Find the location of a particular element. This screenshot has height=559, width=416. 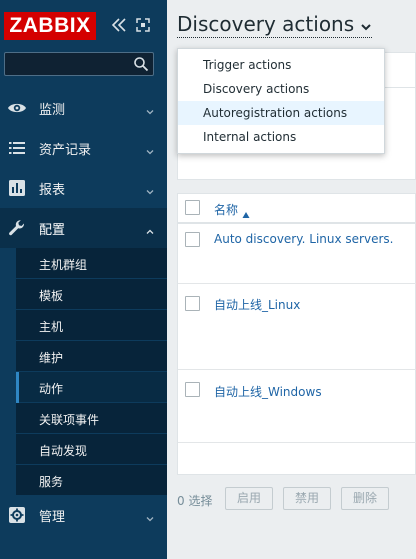

page-title-dropdown: Discovery actions is located at coordinates (275, 25).